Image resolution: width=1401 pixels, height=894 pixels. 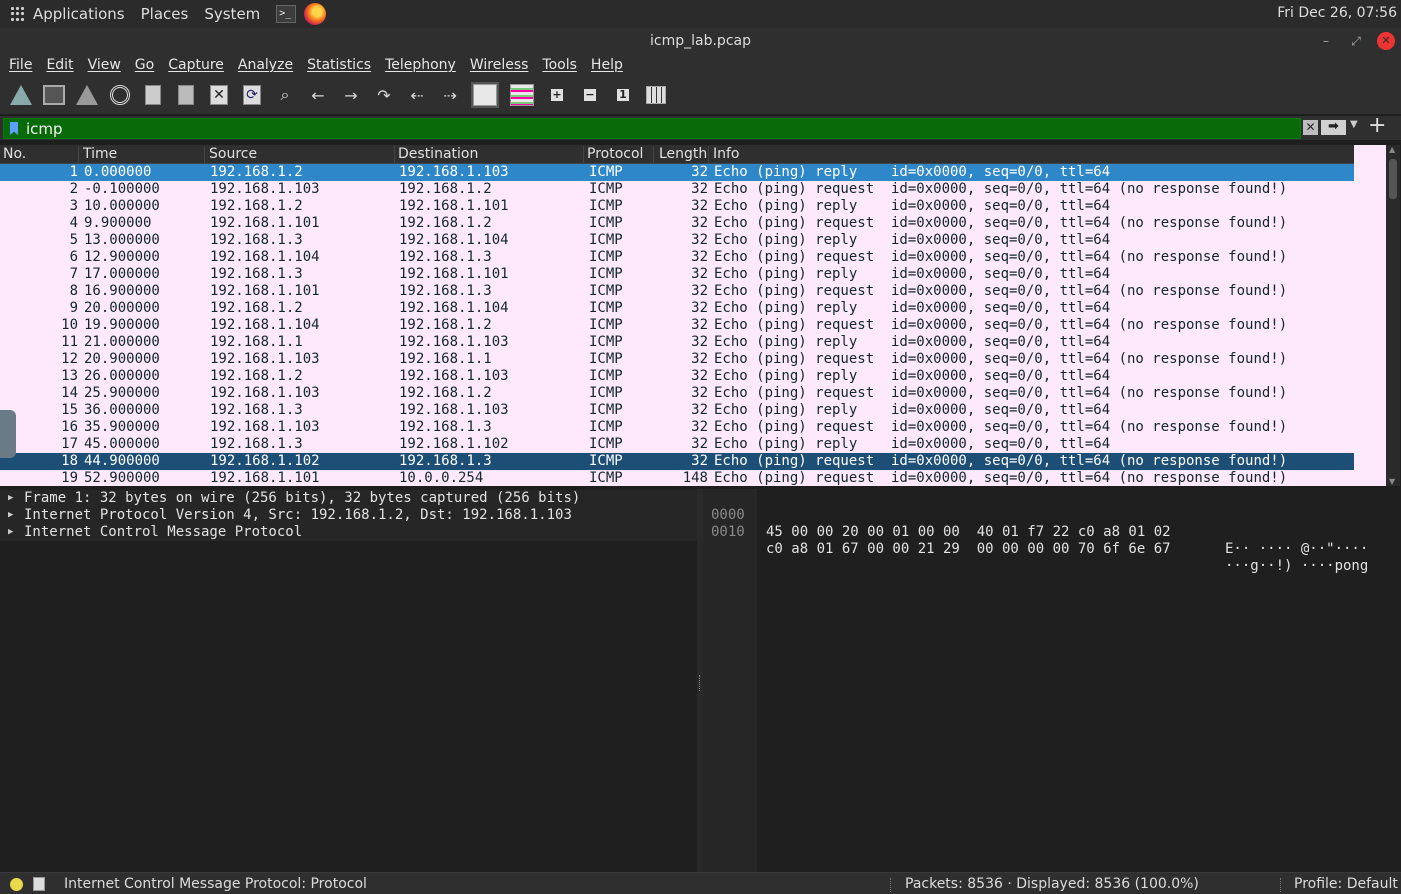 I want to click on cell-time: 21.000000, so click(x=122, y=342).